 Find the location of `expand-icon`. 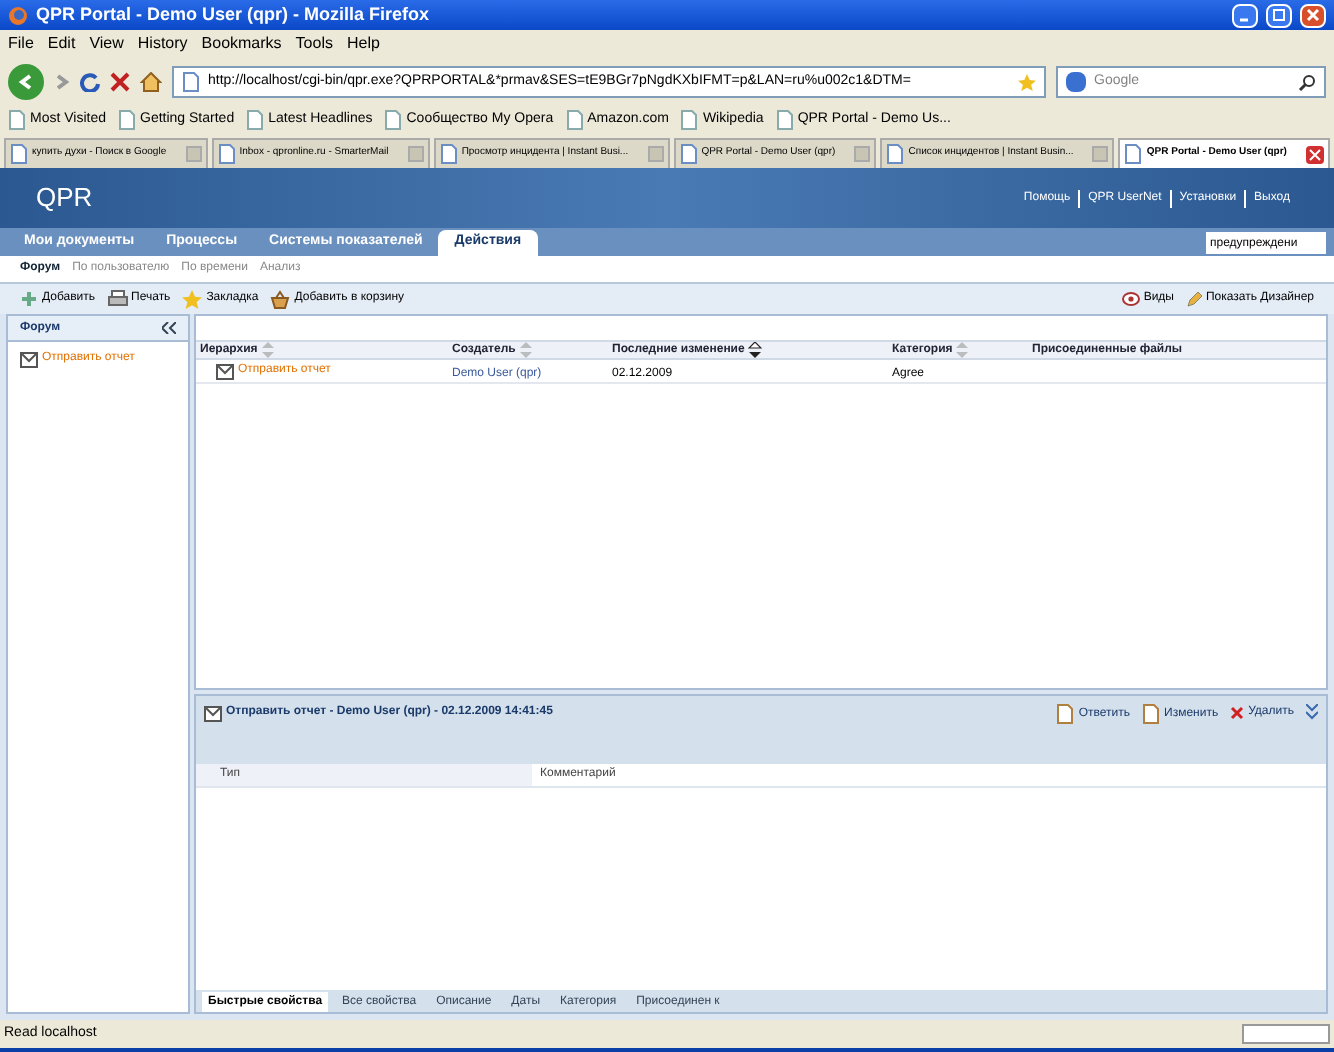

expand-icon is located at coordinates (1312, 712).